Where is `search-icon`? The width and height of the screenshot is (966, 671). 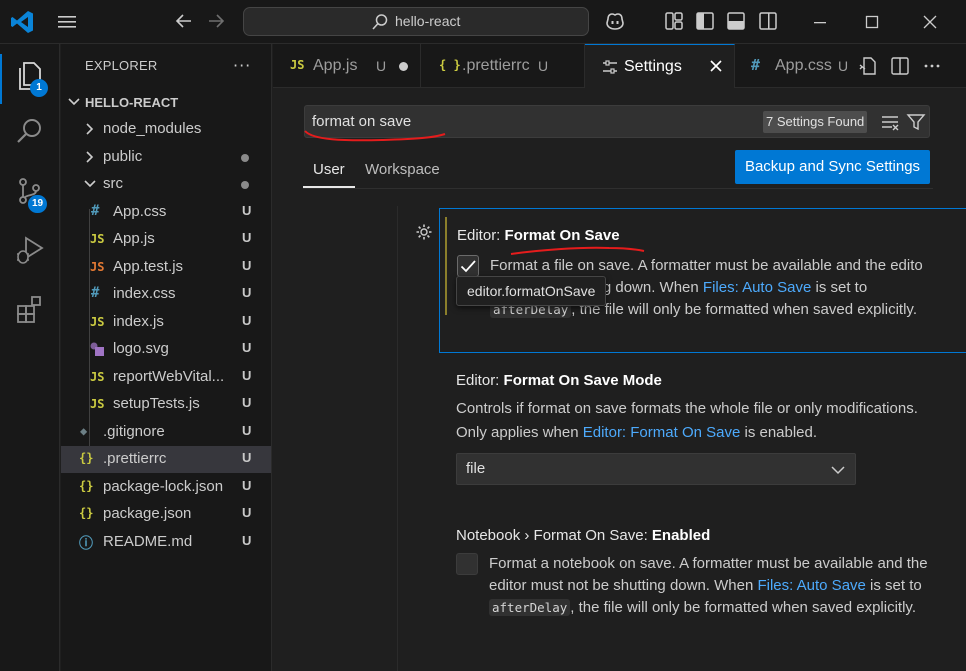
search-icon is located at coordinates (29, 131).